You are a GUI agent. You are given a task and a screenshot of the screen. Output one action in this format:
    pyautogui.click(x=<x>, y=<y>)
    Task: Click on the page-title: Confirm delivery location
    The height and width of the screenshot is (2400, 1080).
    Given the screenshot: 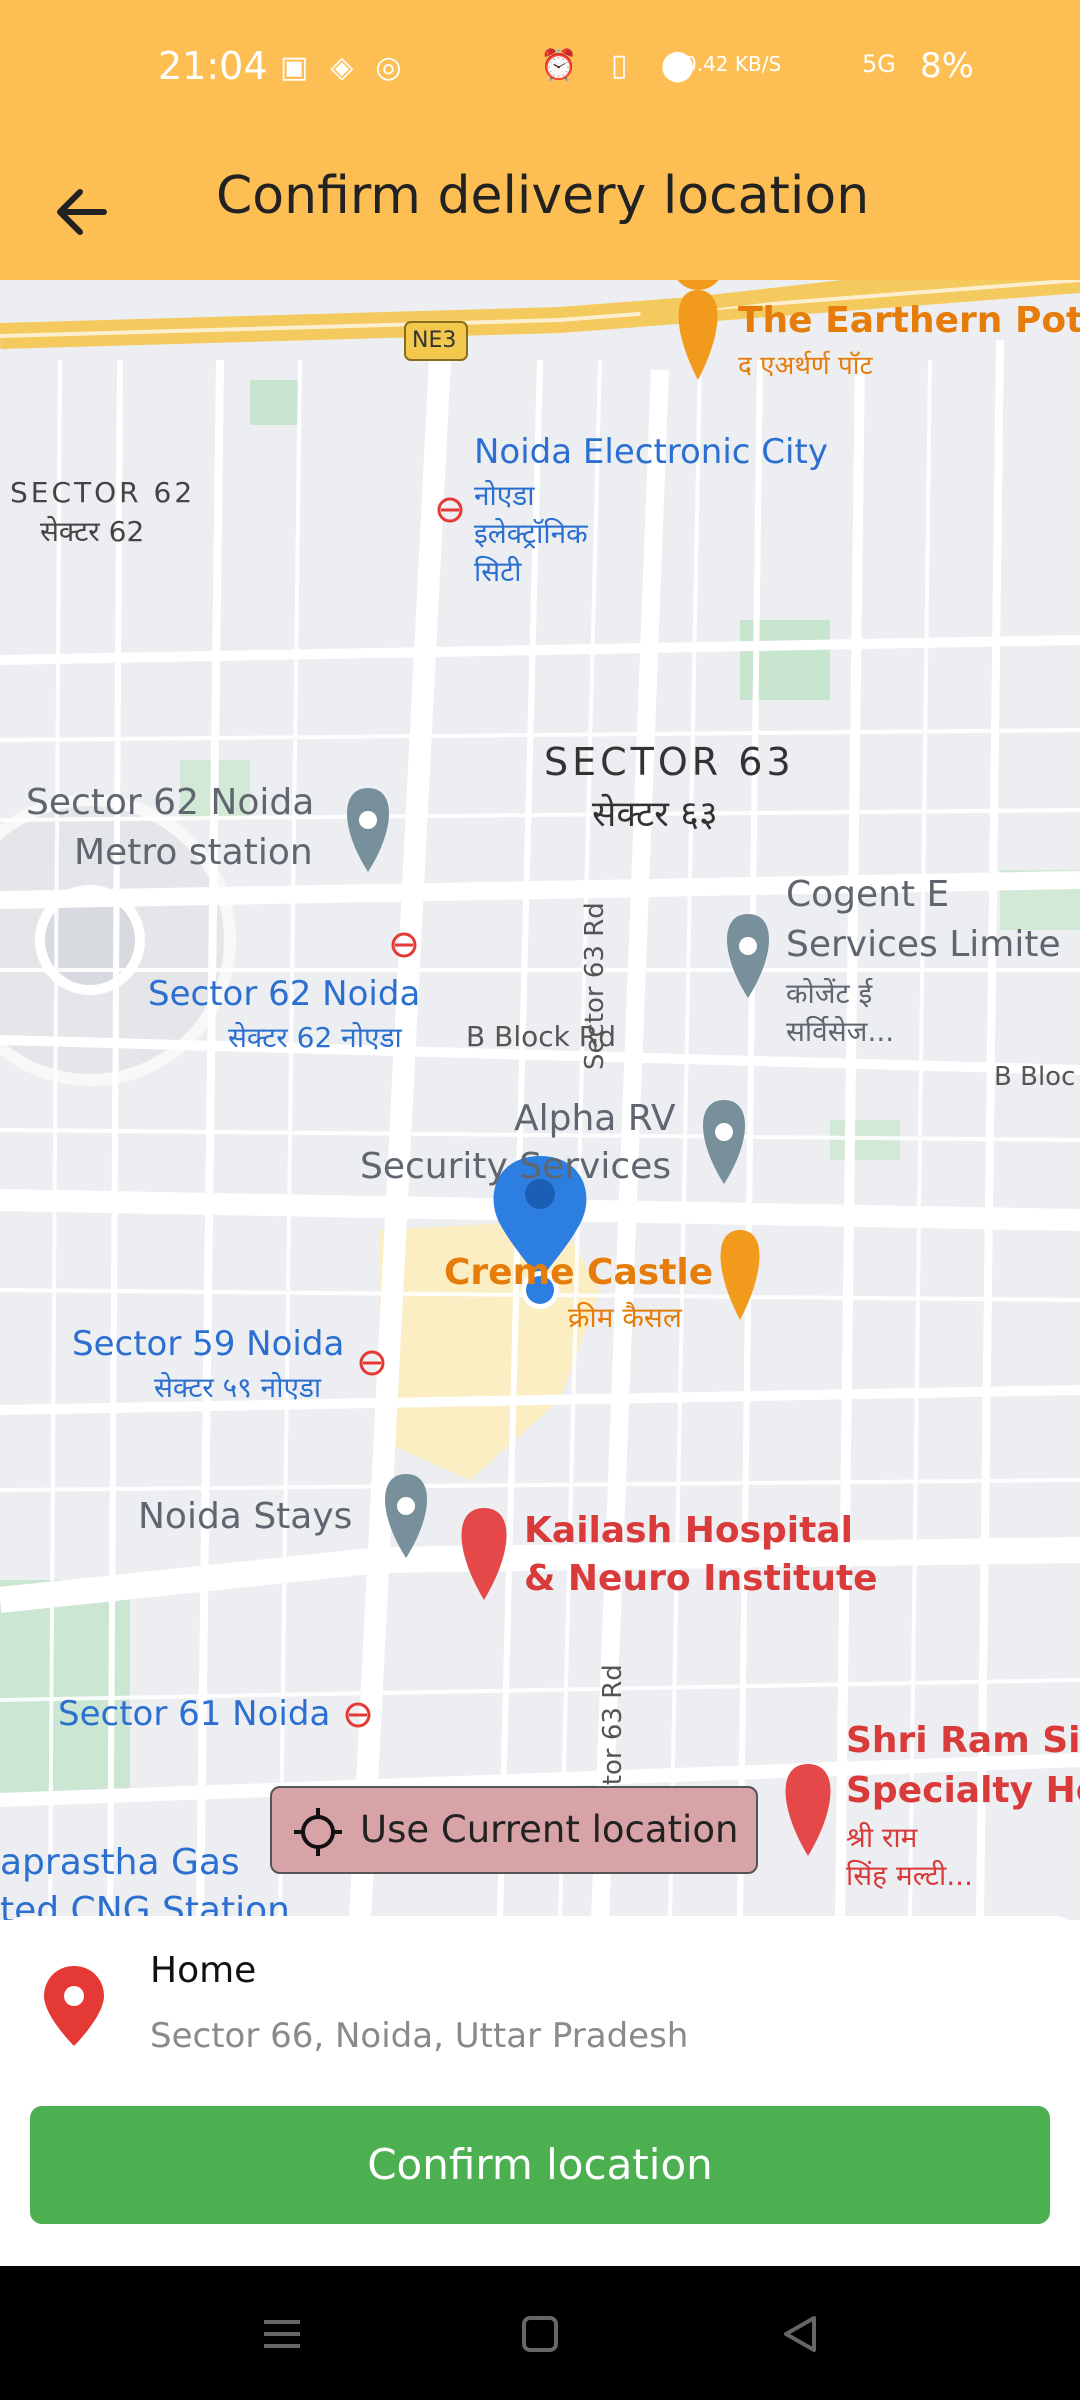 What is the action you would take?
    pyautogui.click(x=543, y=196)
    